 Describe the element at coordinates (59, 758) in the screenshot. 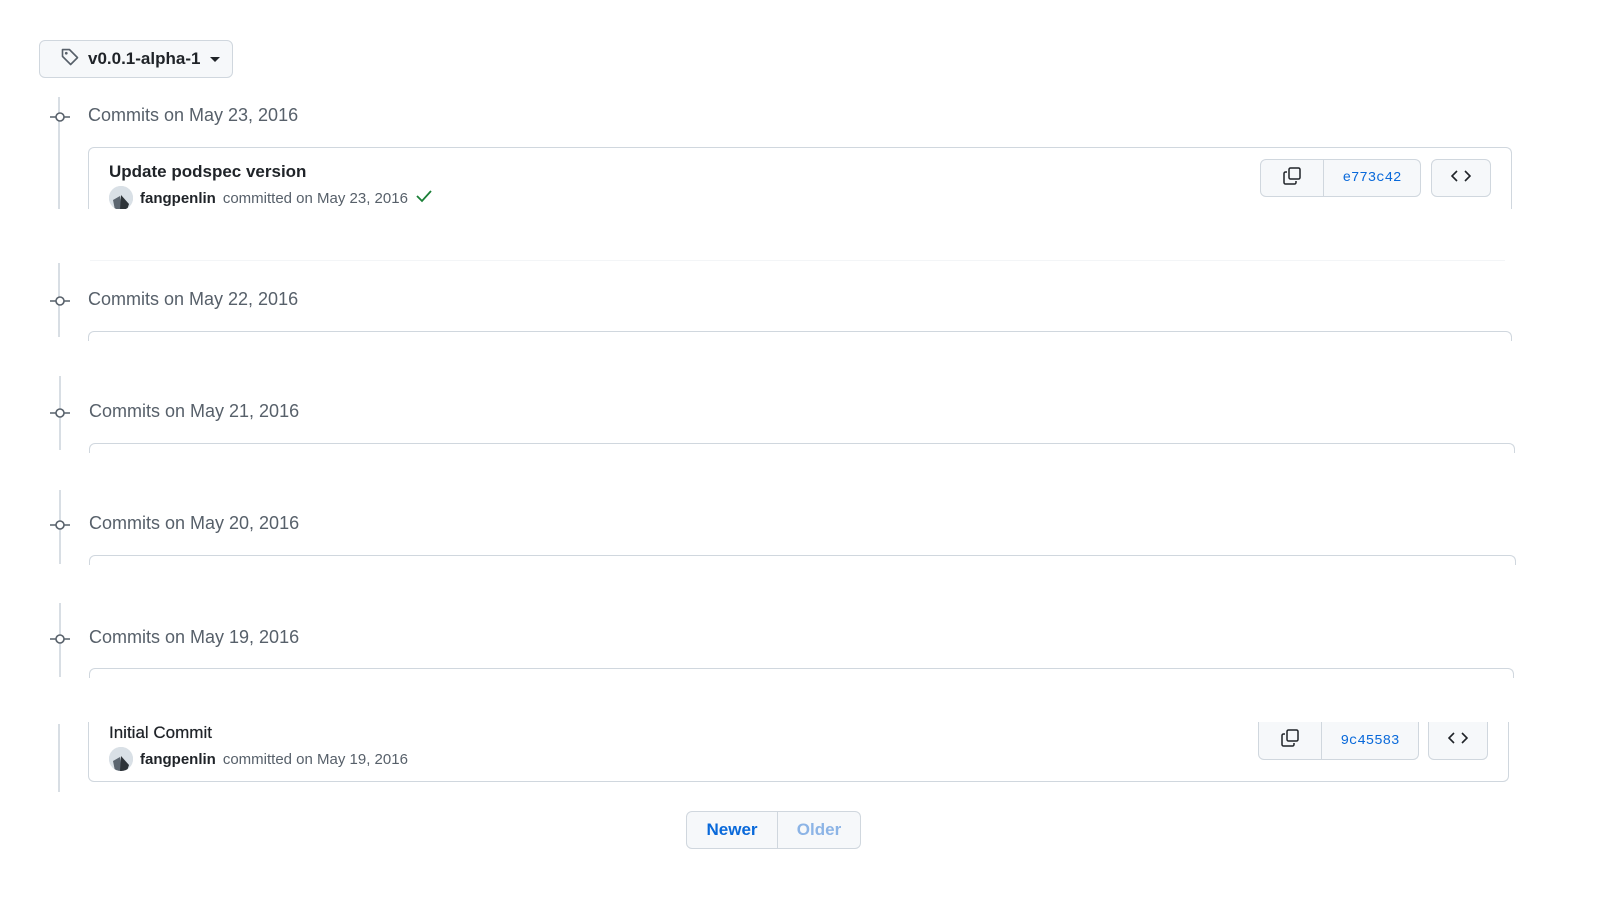

I see `timeline-line` at that location.